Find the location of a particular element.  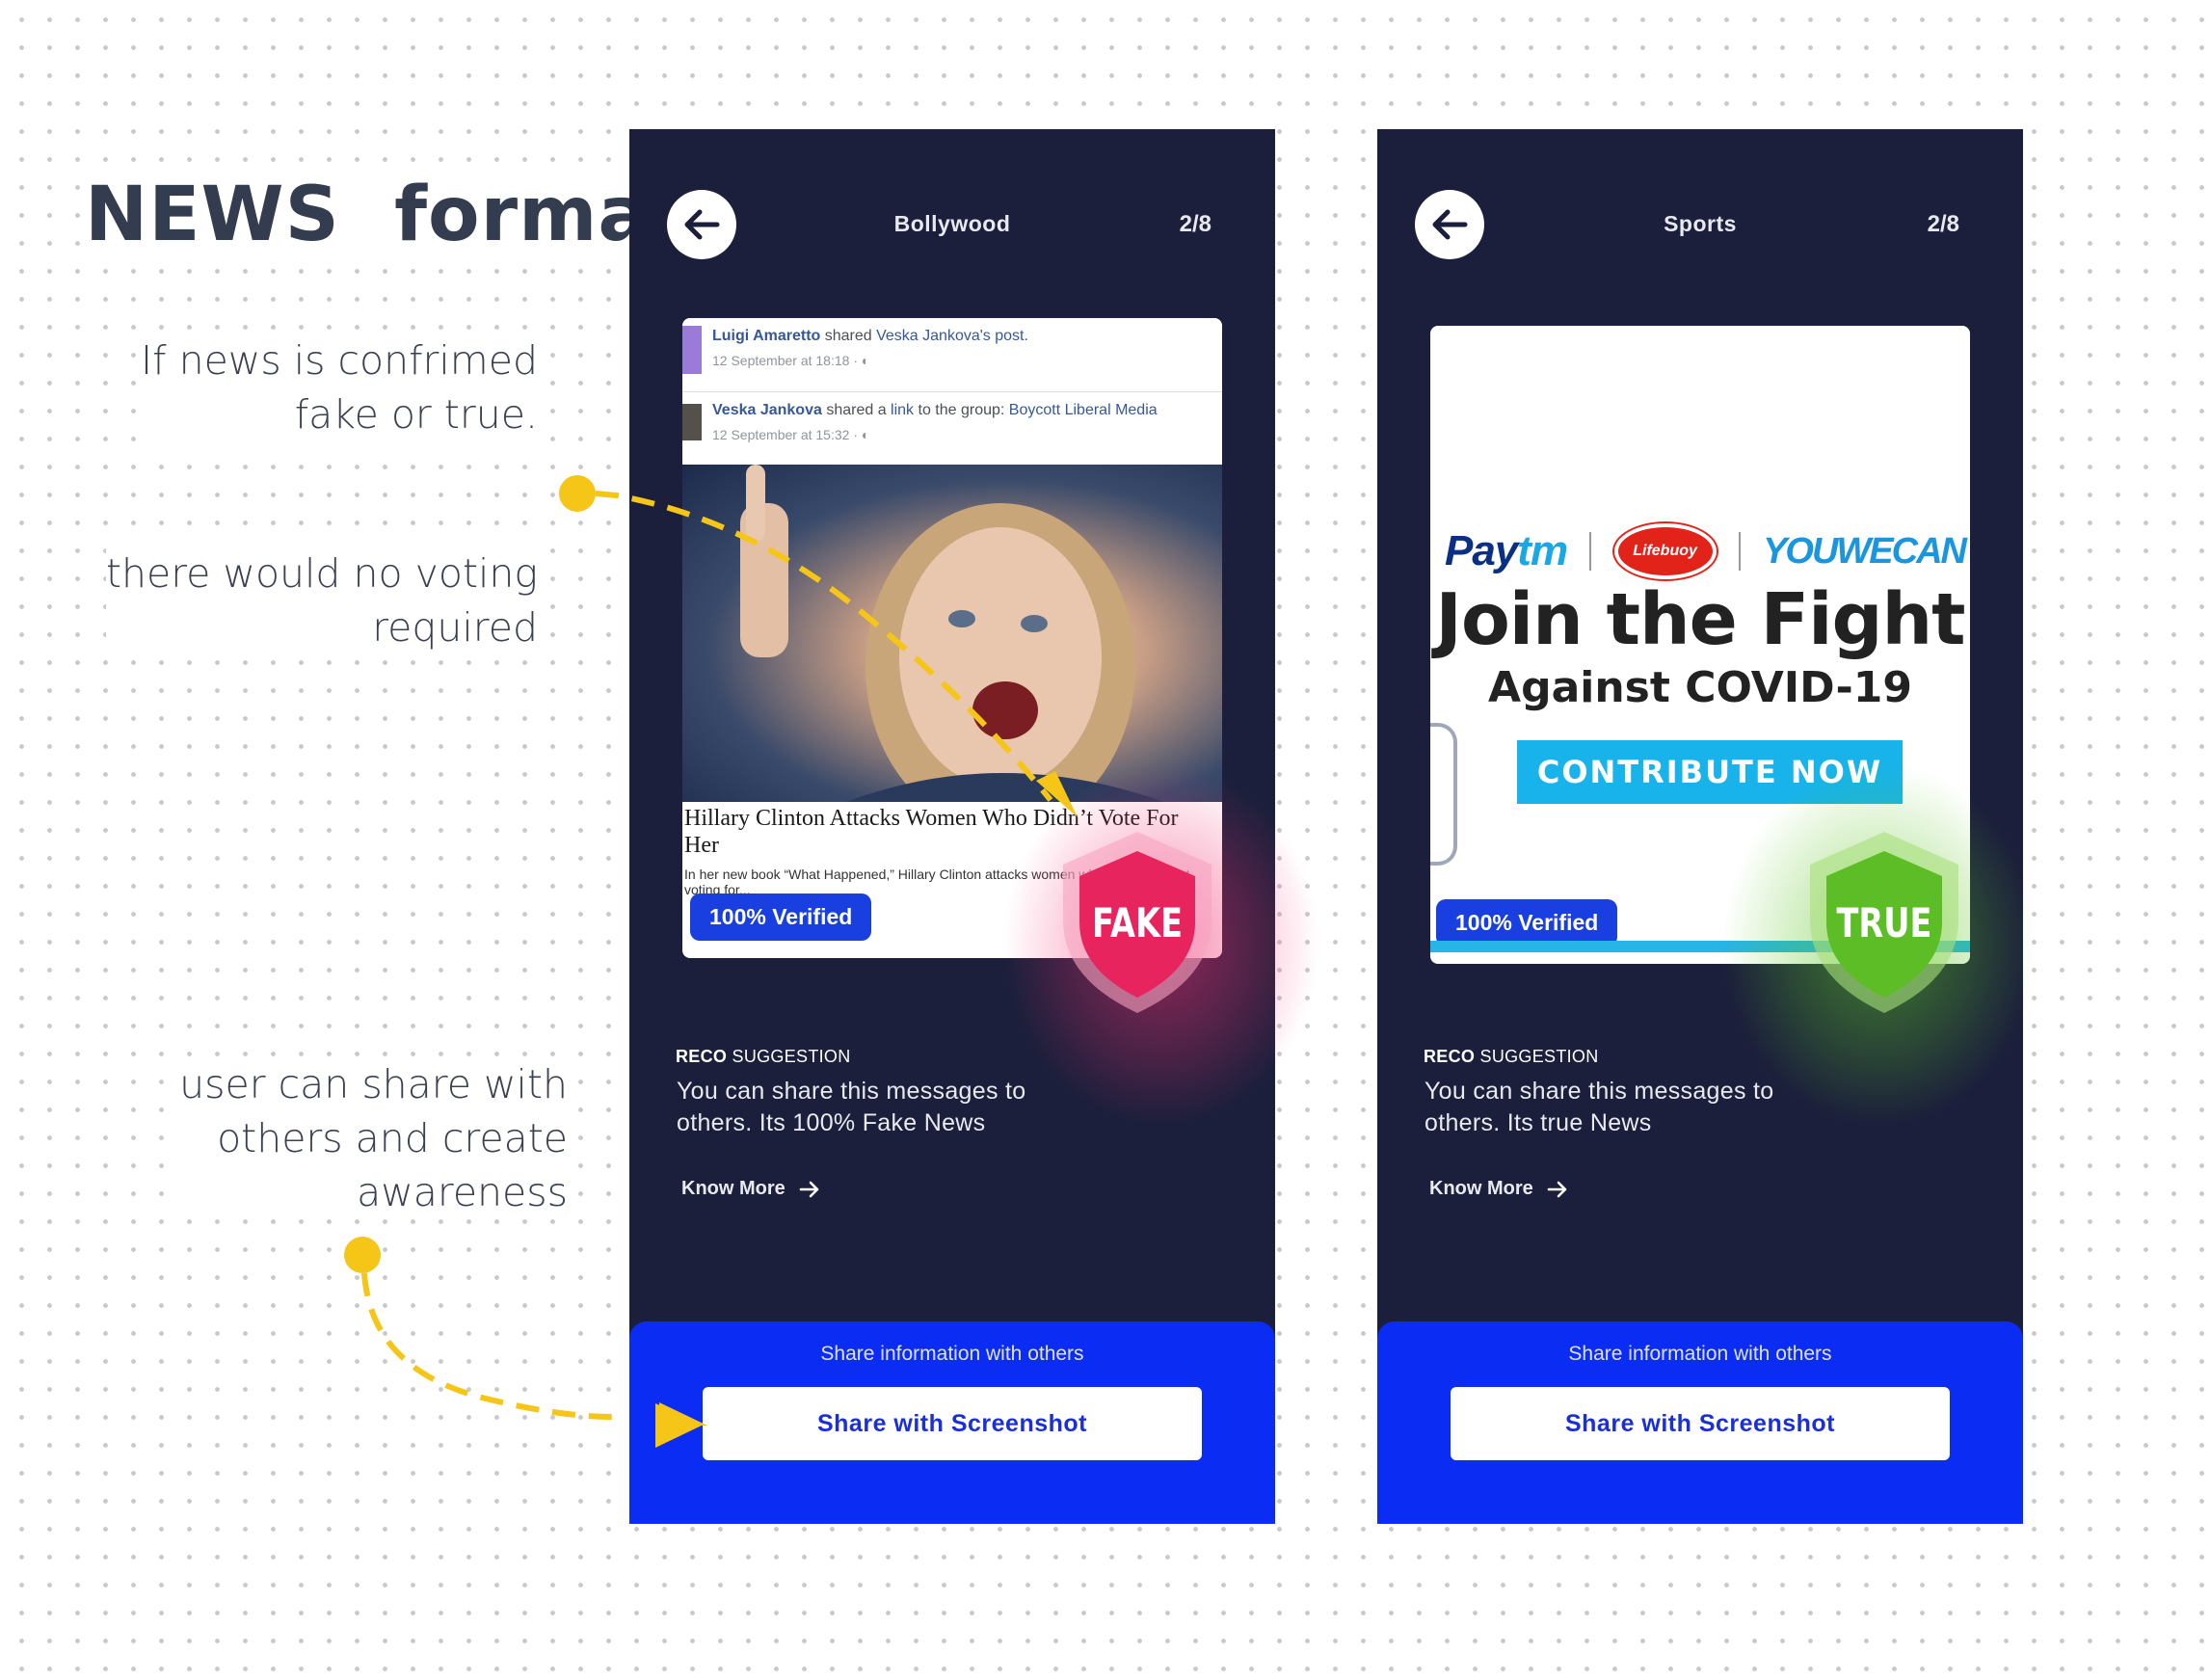

fake-badge: FAKE is located at coordinates (1137, 921).